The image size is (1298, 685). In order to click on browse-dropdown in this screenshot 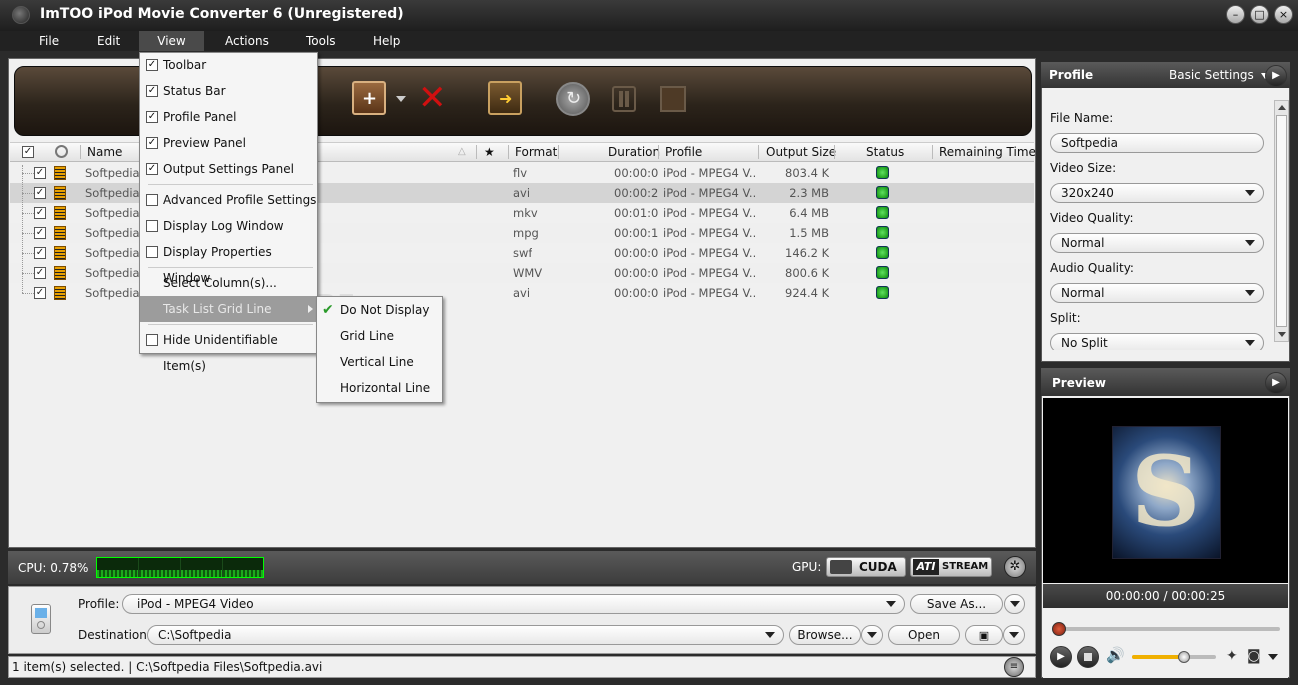, I will do `click(872, 635)`.